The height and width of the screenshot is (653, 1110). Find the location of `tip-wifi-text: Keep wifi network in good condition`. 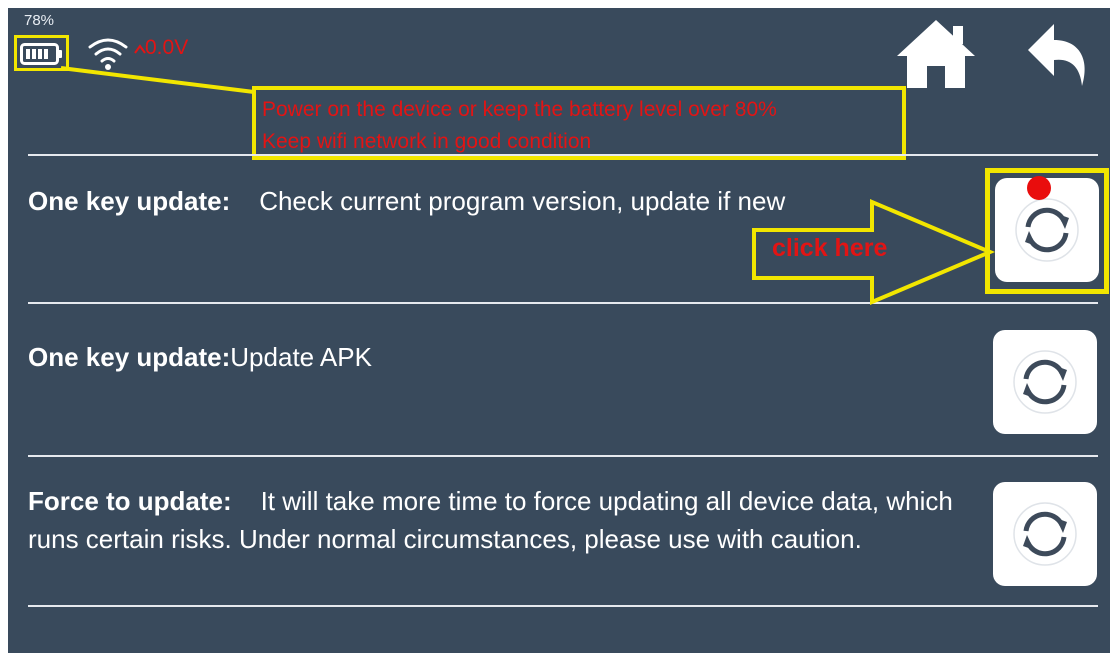

tip-wifi-text: Keep wifi network in good condition is located at coordinates (427, 141).